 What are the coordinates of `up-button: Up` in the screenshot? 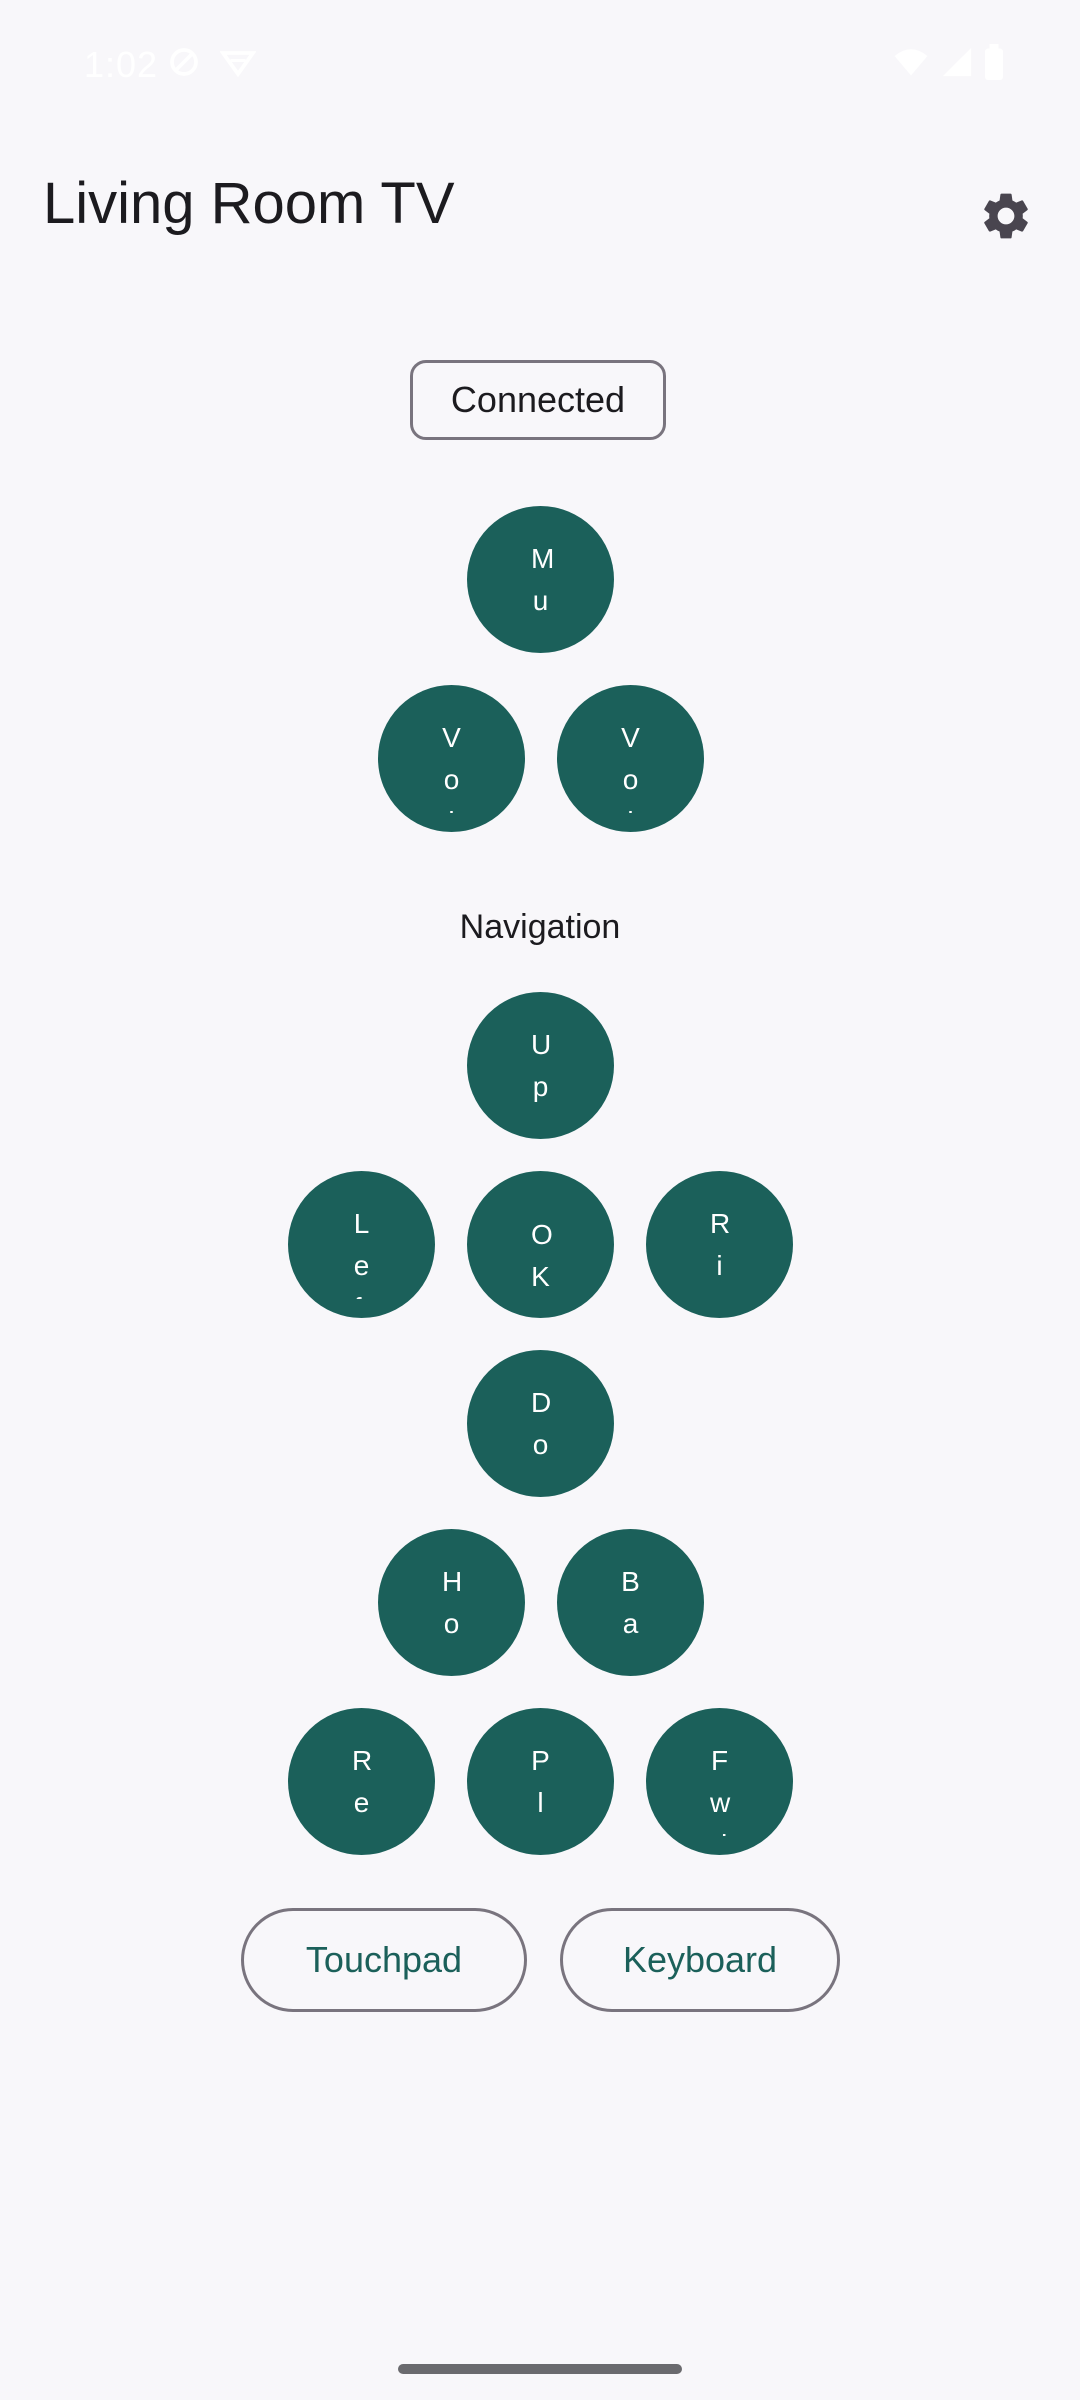 It's located at (540, 1065).